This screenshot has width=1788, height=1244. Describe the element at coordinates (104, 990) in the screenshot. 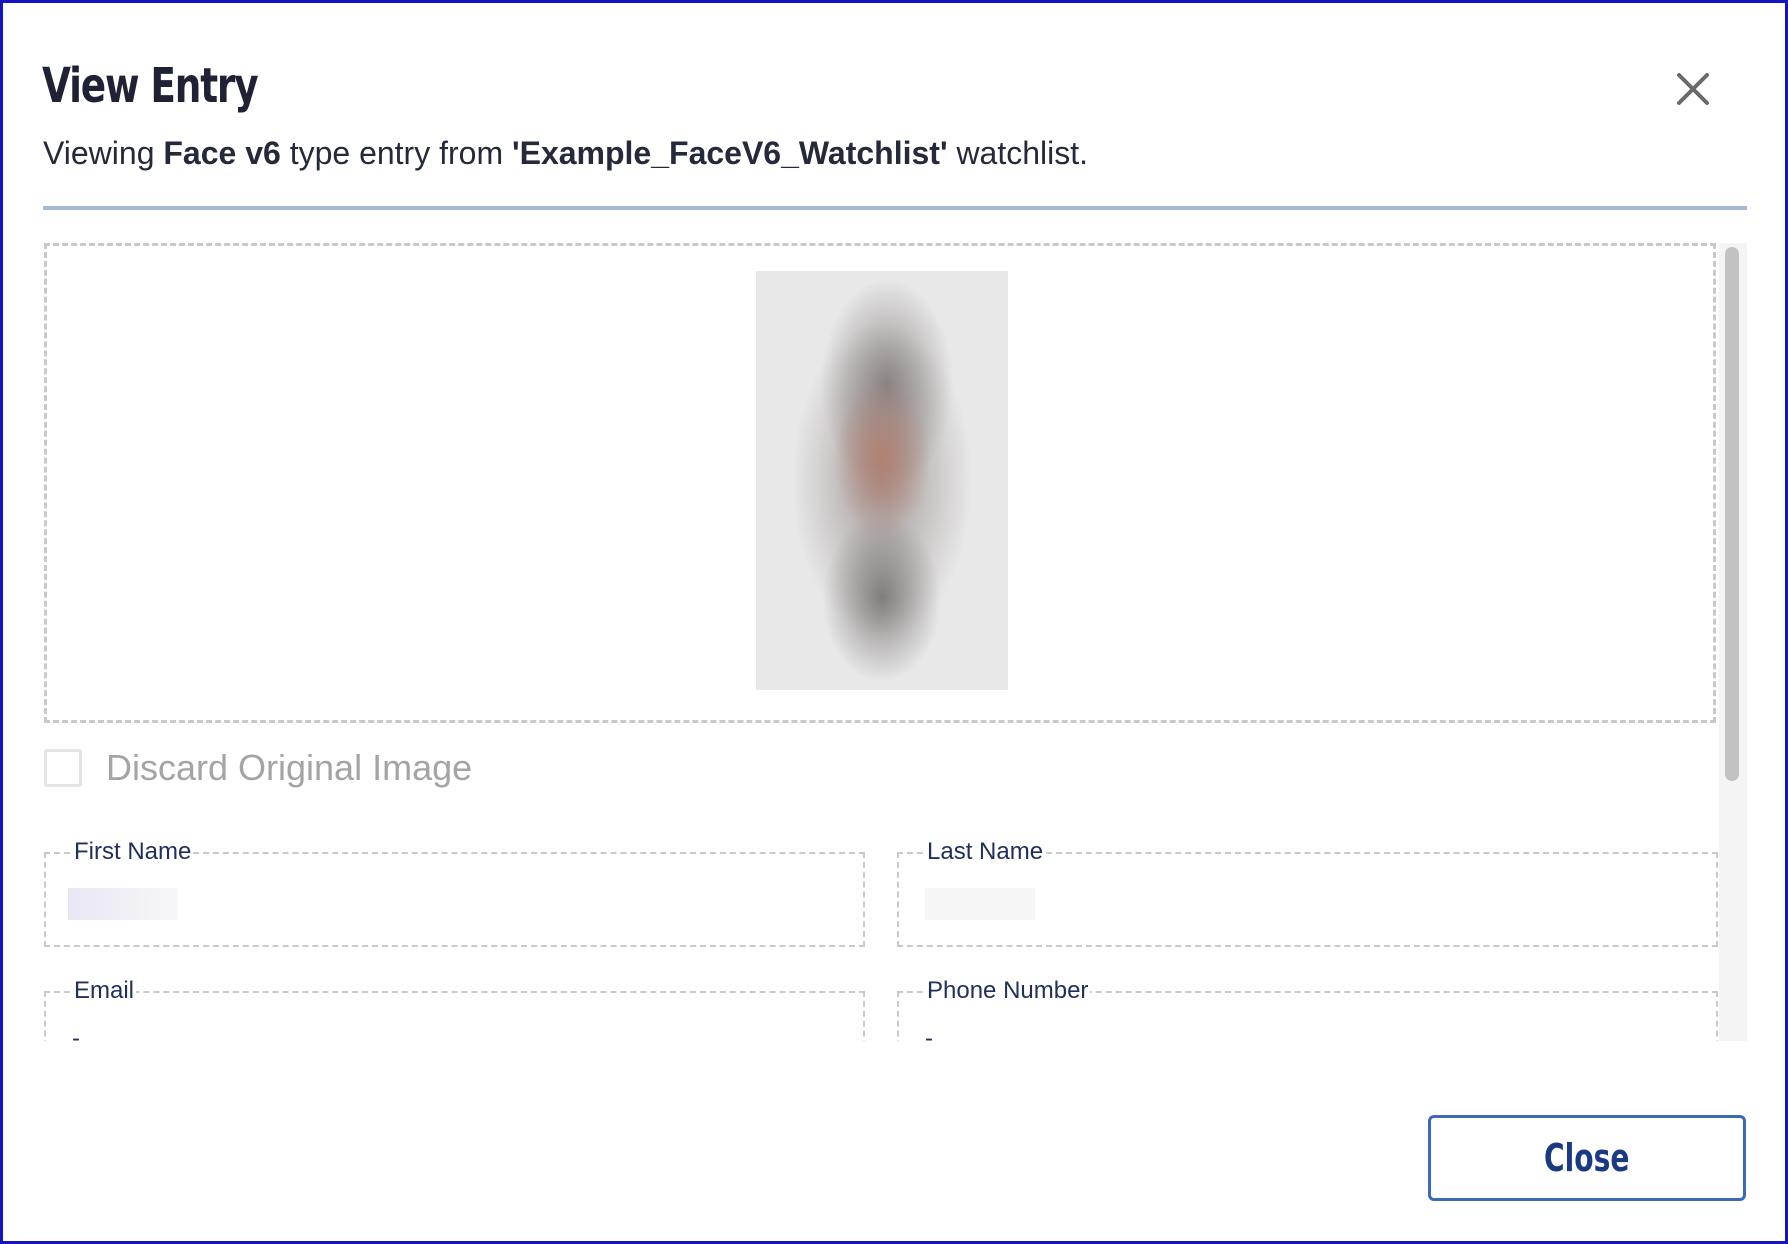

I see `email-label: Email` at that location.